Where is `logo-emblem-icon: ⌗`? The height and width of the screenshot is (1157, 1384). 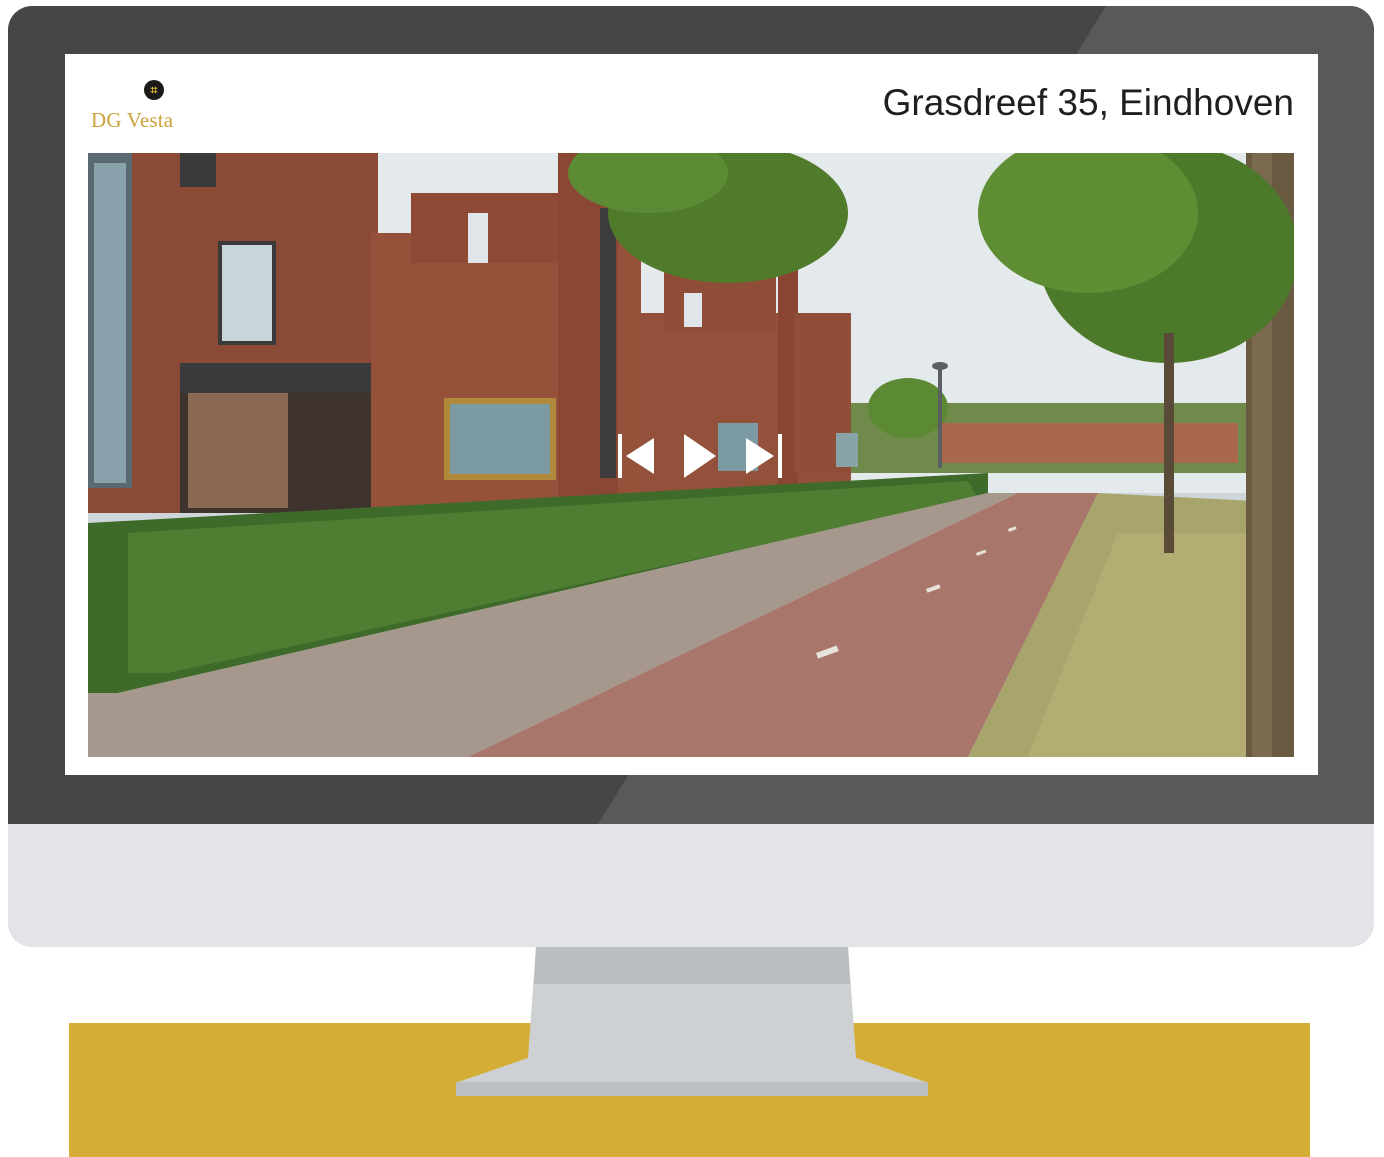
logo-emblem-icon: ⌗ is located at coordinates (154, 90).